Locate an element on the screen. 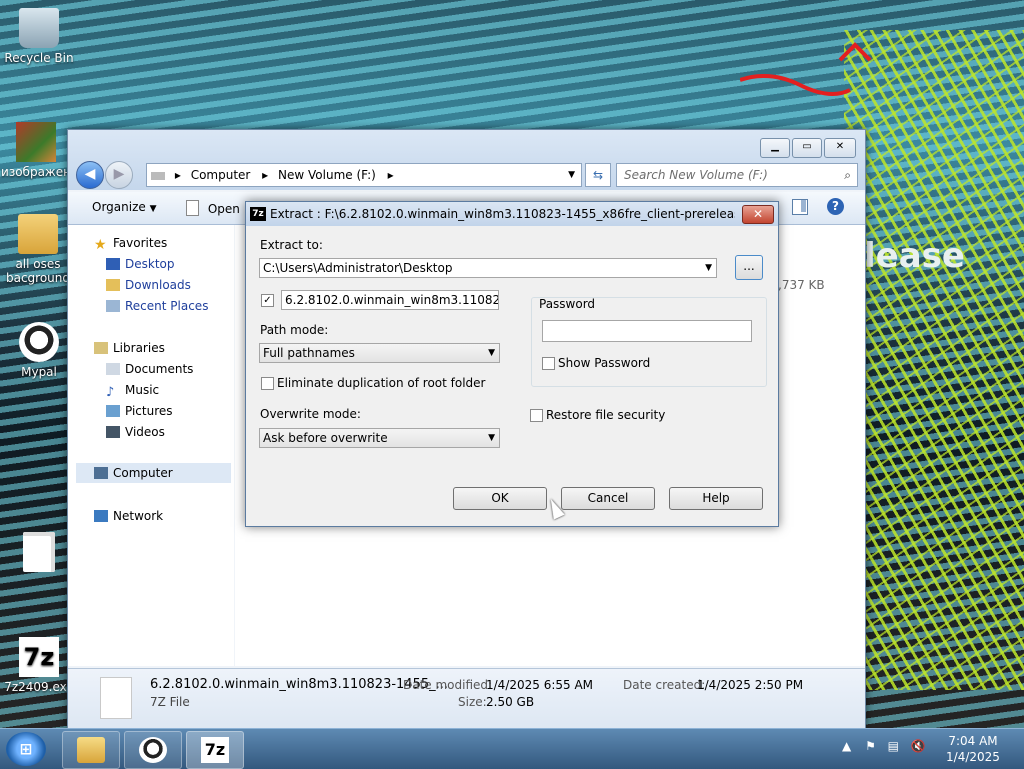  nav-label: Videos is located at coordinates (145, 432).